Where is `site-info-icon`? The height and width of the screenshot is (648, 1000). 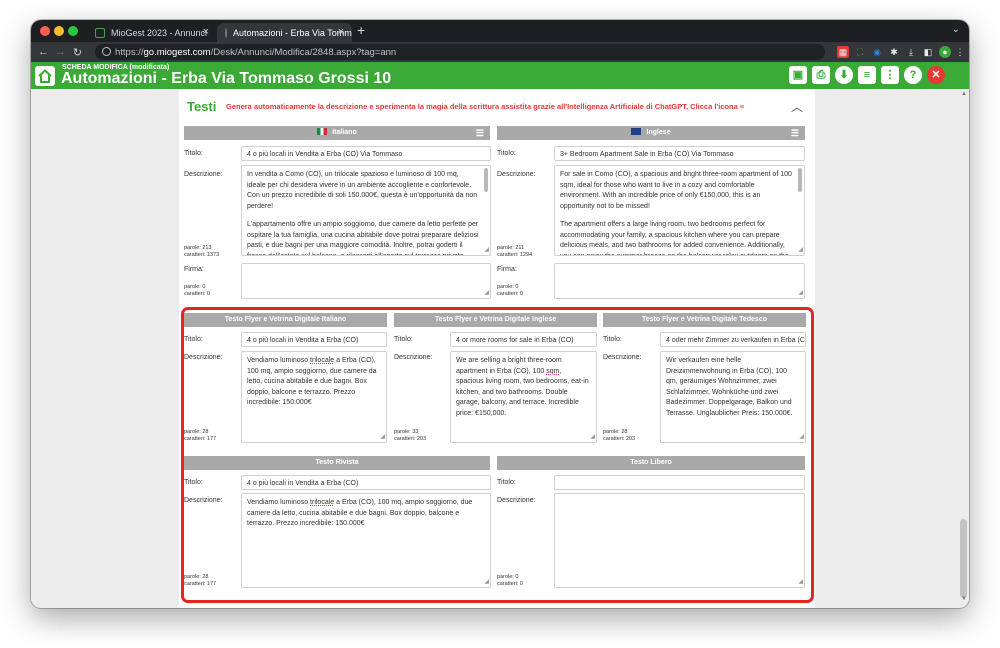 site-info-icon is located at coordinates (106, 51).